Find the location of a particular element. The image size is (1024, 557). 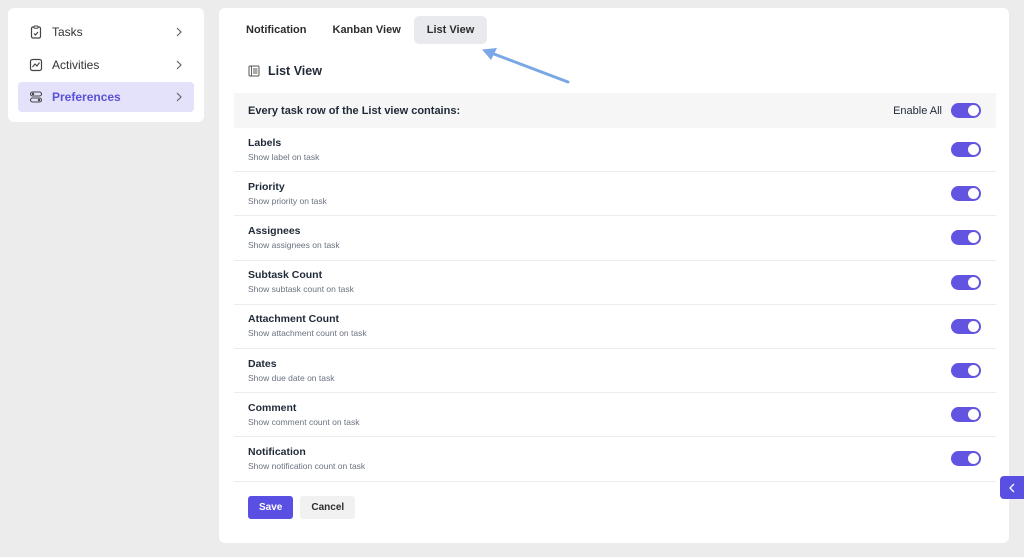

option-row-subtask-count: Subtask Count Show subtask count on task is located at coordinates (615, 283).